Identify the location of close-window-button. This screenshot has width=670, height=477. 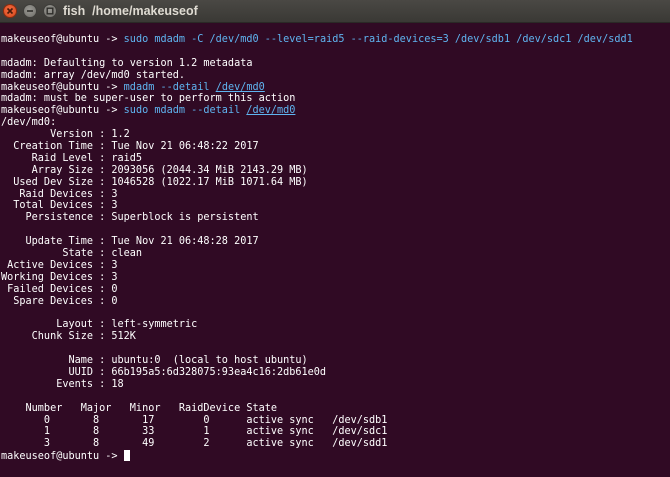
(10, 11).